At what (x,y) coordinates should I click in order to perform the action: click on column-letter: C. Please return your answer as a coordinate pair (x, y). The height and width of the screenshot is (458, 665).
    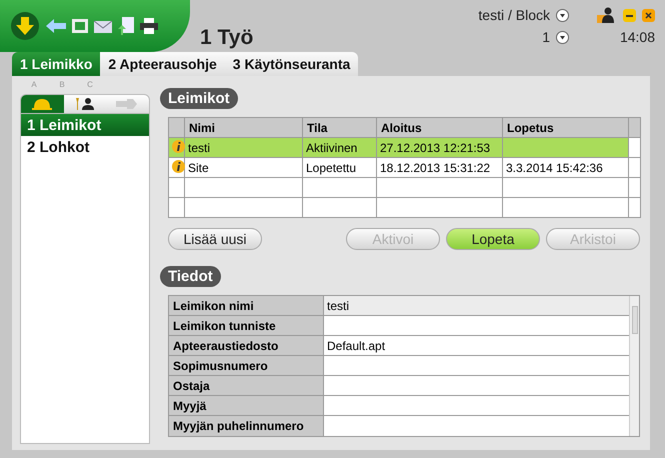
    Looking at the image, I should click on (90, 85).